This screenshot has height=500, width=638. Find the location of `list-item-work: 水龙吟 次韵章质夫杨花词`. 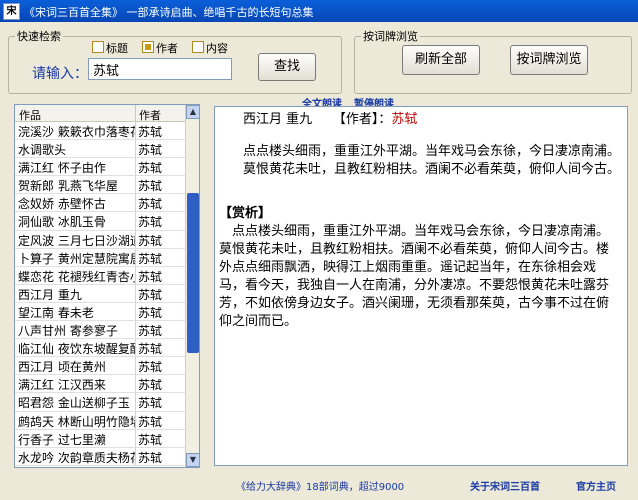

list-item-work: 水龙吟 次韵章质夫杨花词 is located at coordinates (77, 457).